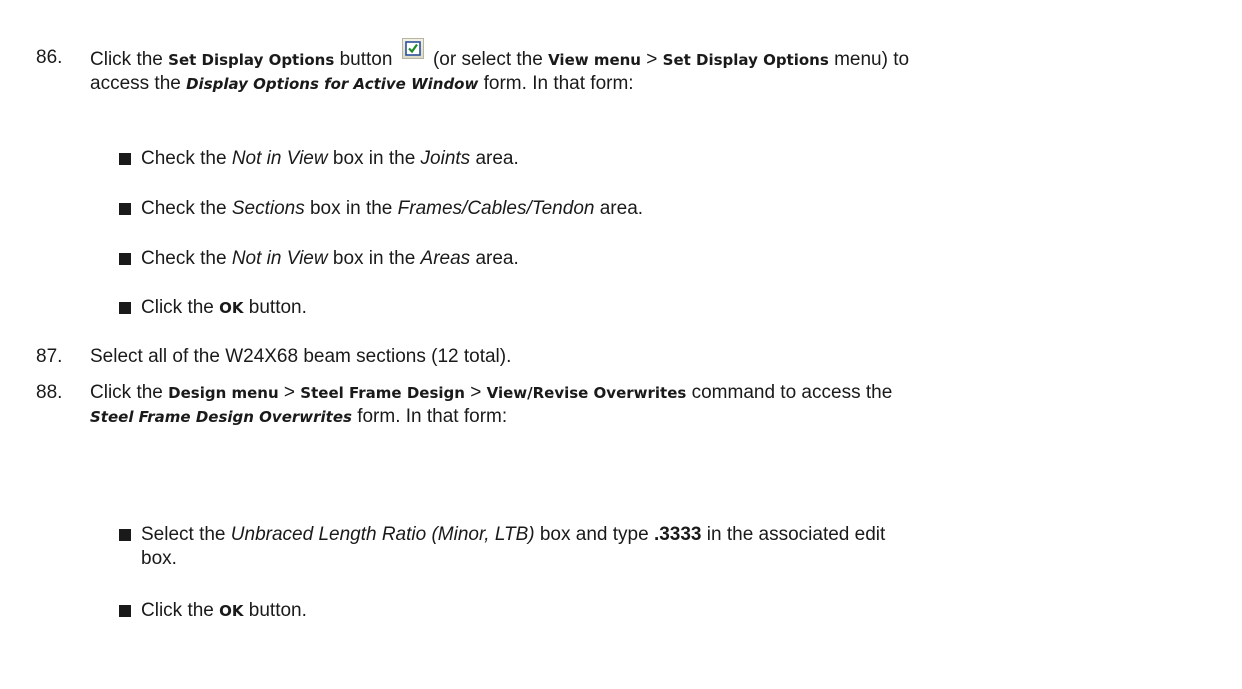 The width and height of the screenshot is (1242, 689). I want to click on submenu-name: Steel Frame Design, so click(382, 393).